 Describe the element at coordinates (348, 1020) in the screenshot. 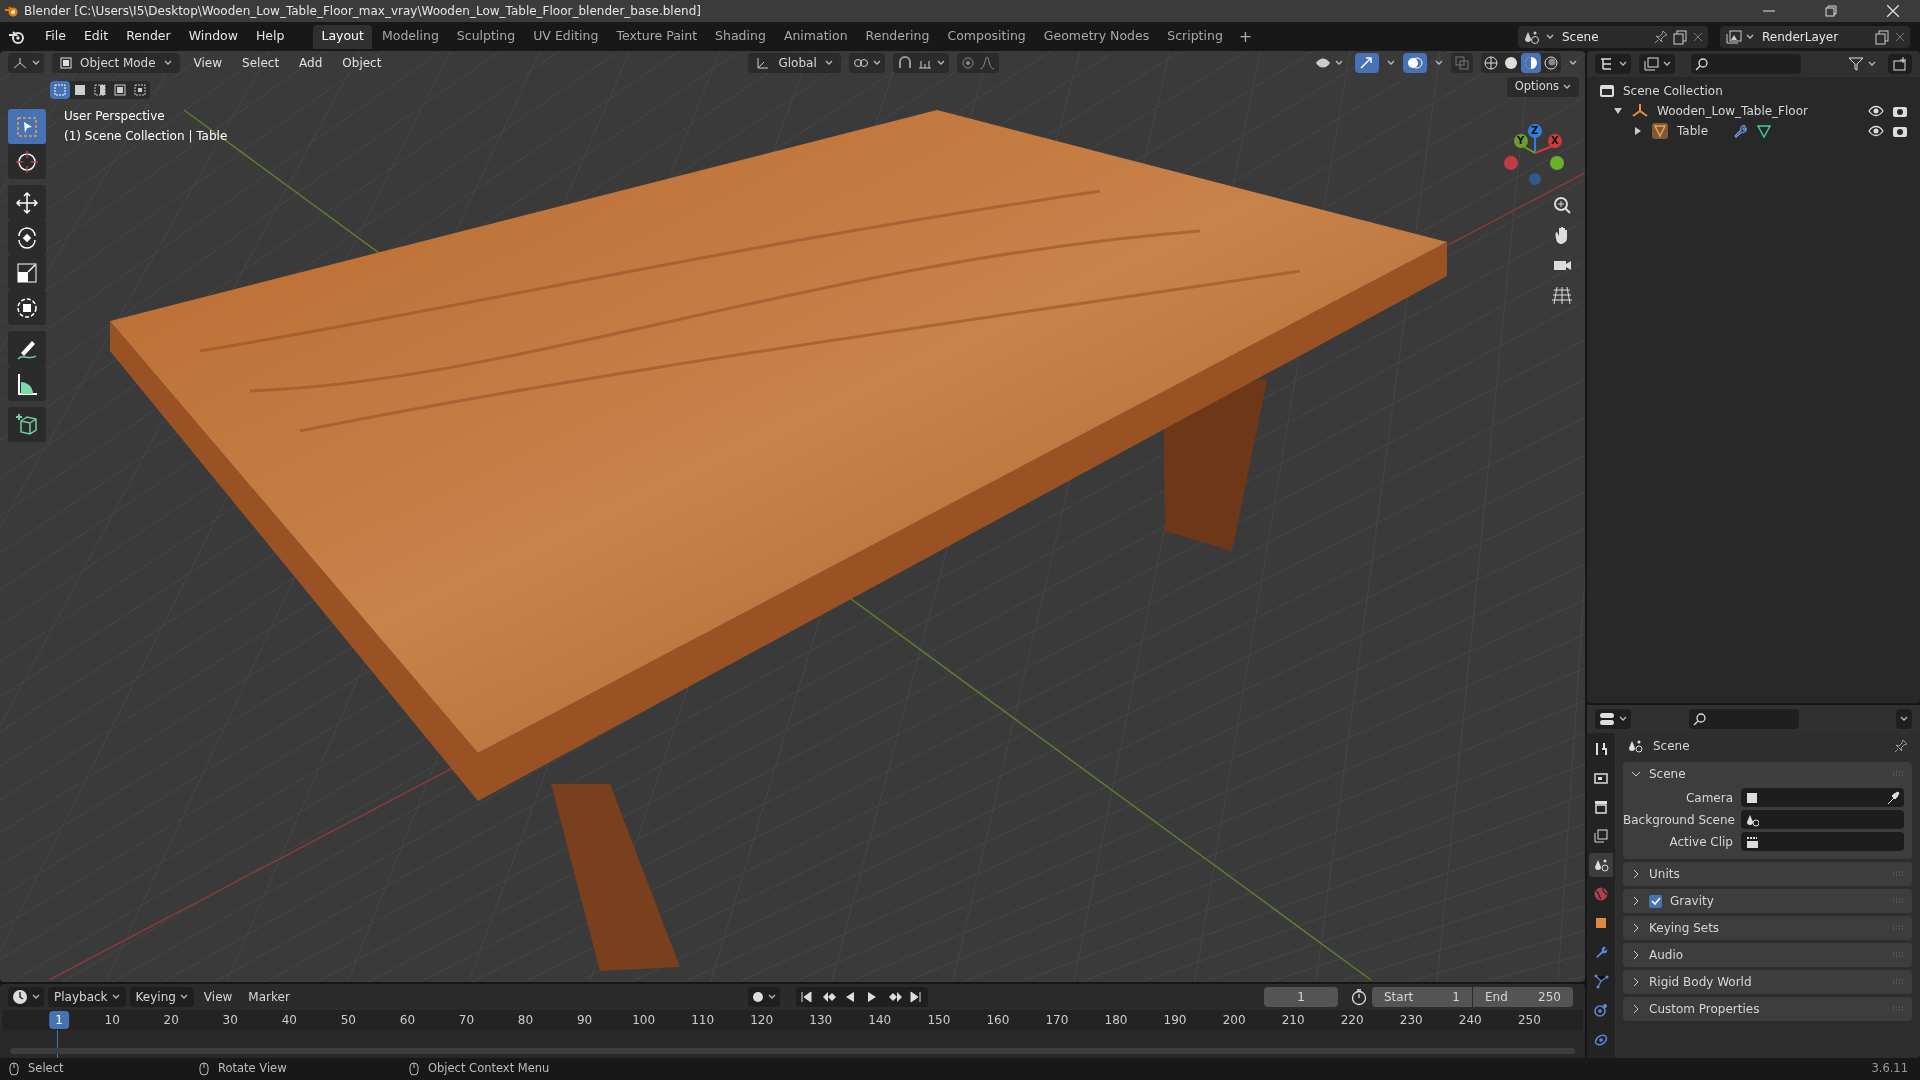

I see `frame-number: 50` at that location.